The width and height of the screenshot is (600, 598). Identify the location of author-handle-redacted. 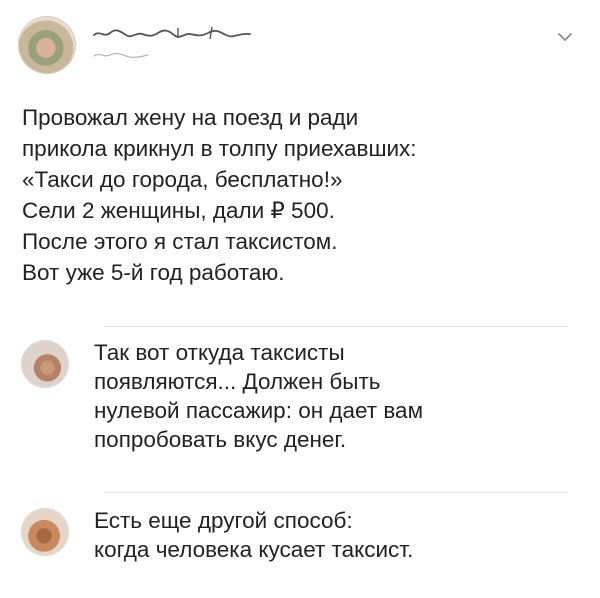
(121, 55).